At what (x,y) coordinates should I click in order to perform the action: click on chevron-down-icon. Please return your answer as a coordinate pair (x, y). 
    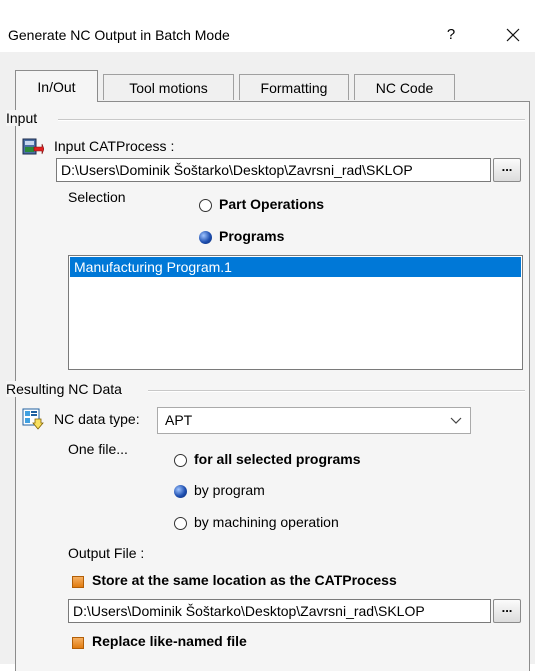
    Looking at the image, I should click on (456, 420).